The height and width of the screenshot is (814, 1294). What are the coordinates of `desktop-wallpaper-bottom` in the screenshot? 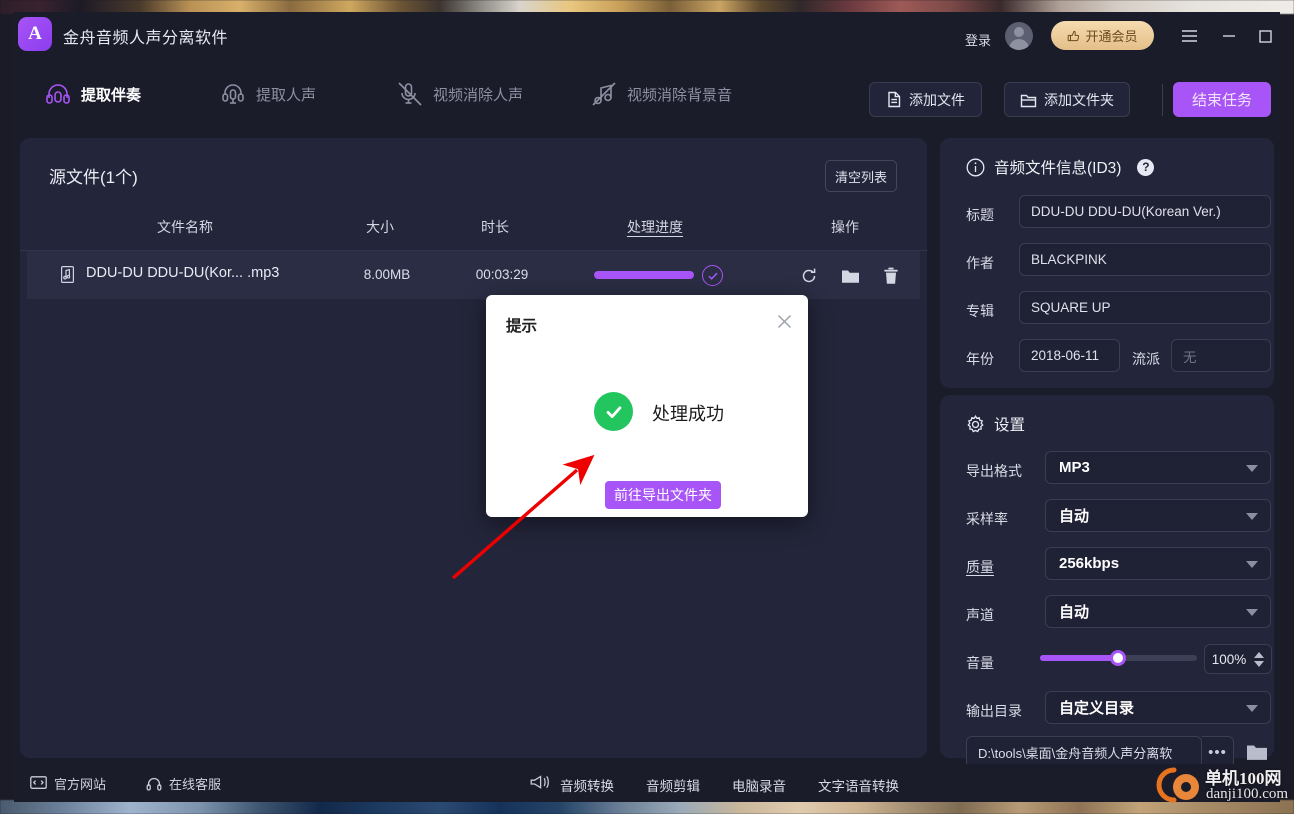 It's located at (647, 807).